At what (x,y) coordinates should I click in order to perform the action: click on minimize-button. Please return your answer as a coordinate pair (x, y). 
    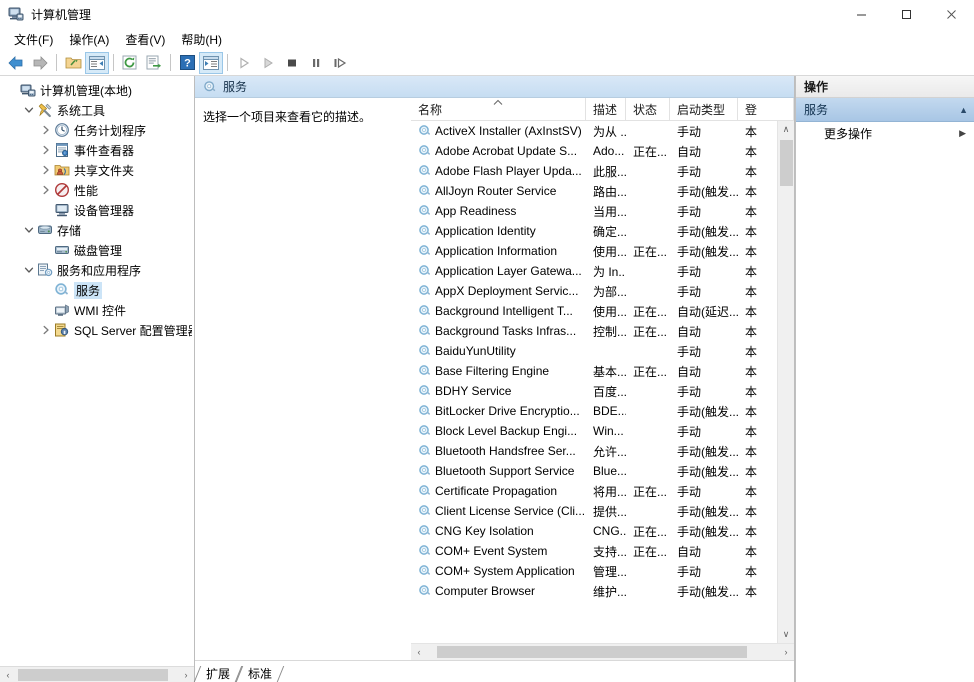
    Looking at the image, I should click on (861, 14).